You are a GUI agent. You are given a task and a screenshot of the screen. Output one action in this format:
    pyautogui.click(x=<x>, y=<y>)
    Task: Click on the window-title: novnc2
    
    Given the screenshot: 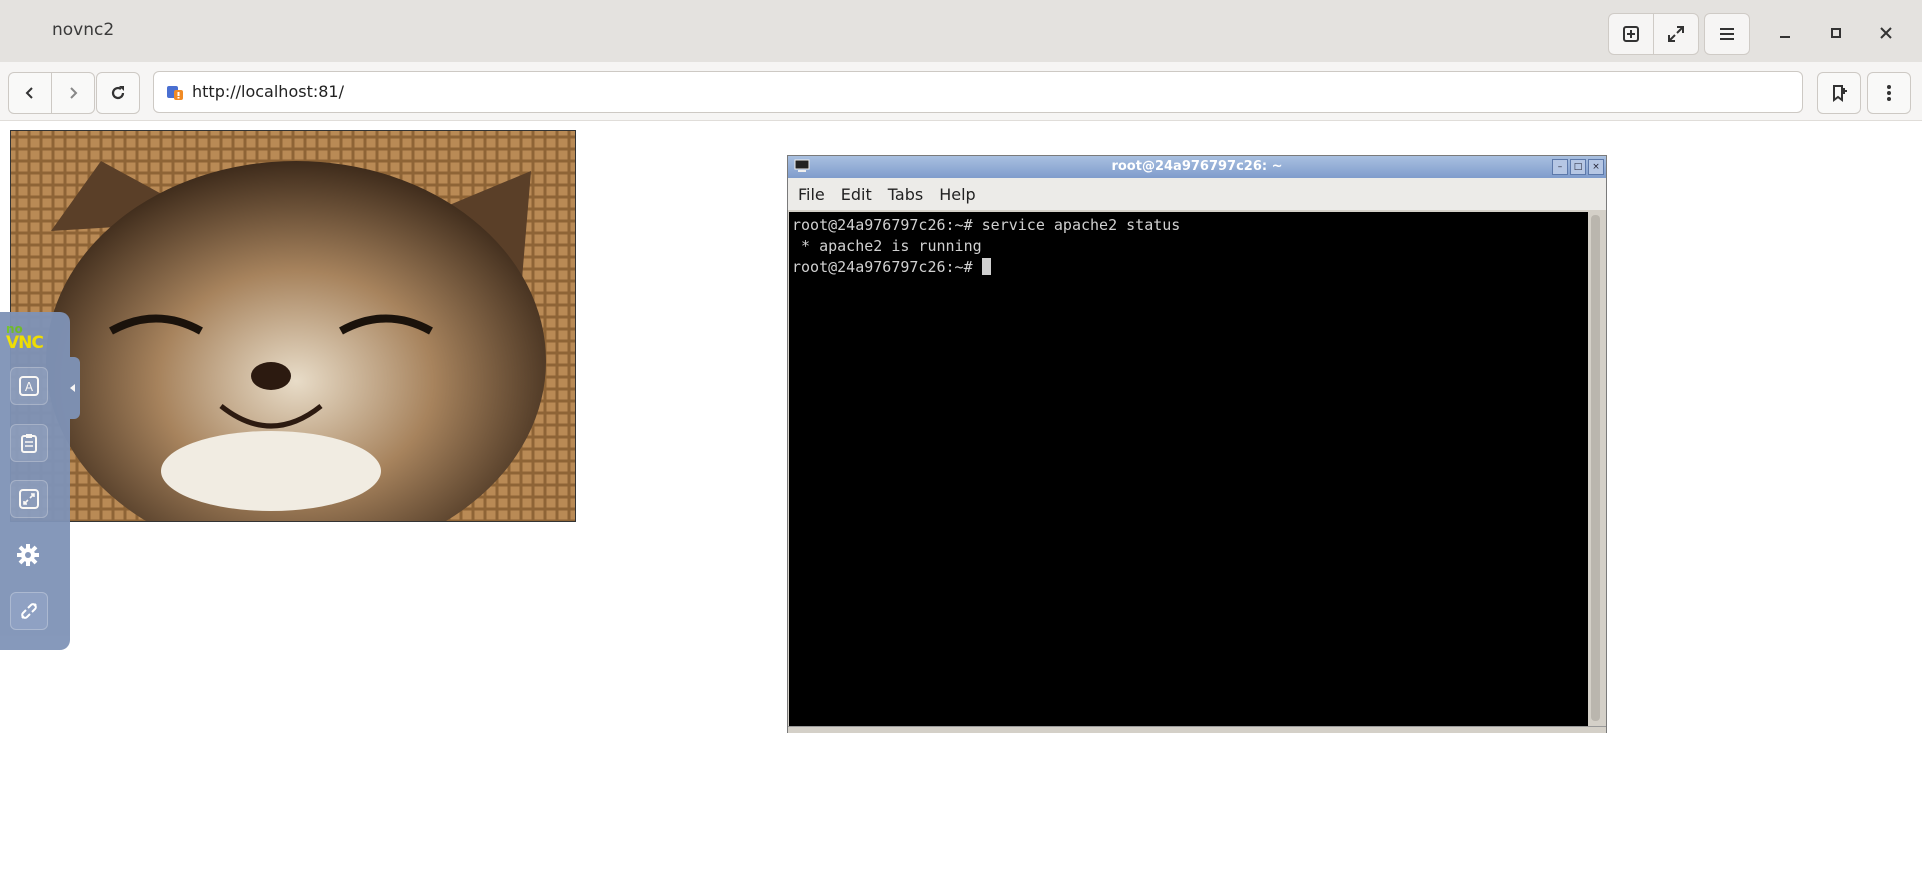 What is the action you would take?
    pyautogui.click(x=83, y=30)
    